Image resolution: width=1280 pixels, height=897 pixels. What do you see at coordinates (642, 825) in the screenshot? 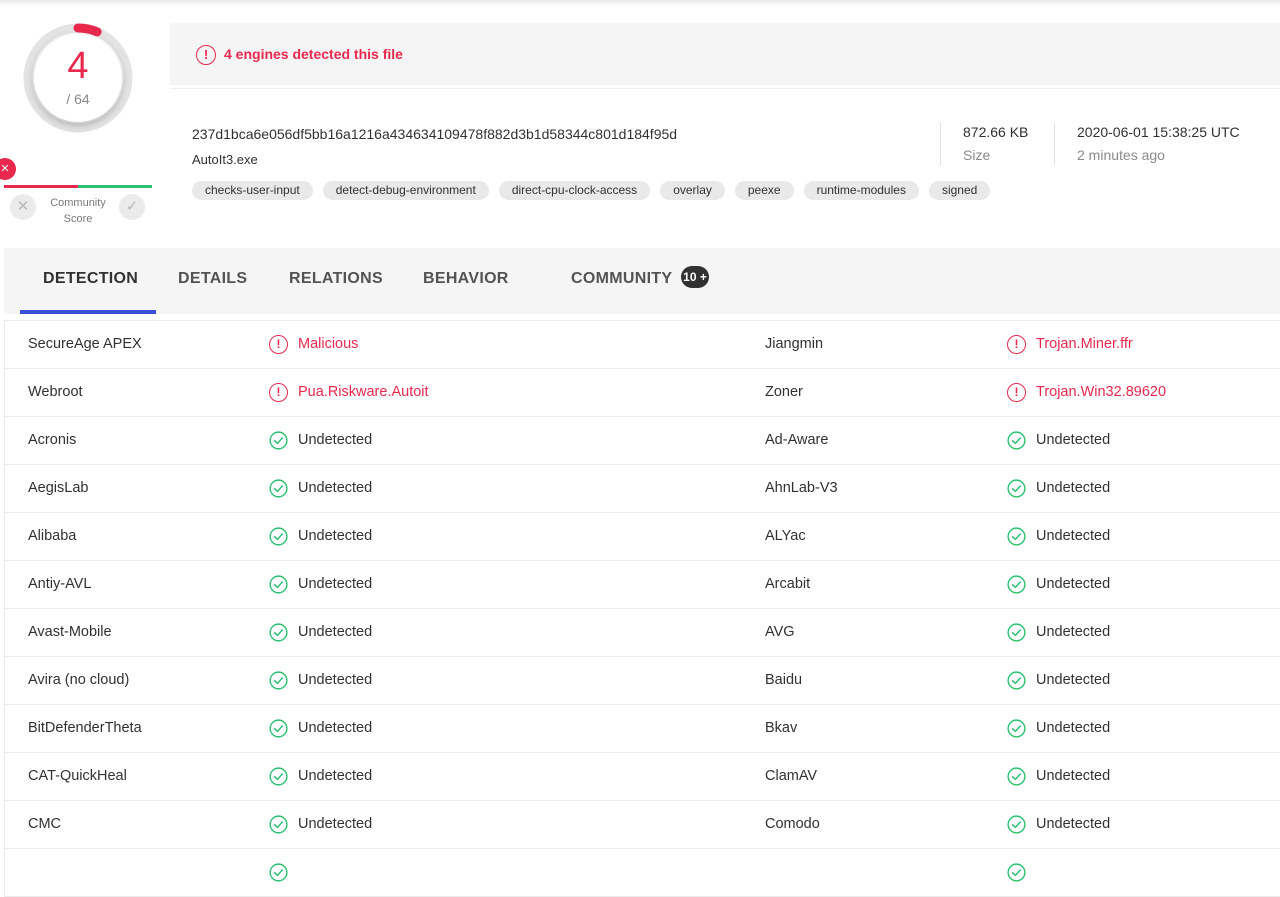
I see `table-row: CMC Undetected Comodo Undetected` at bounding box center [642, 825].